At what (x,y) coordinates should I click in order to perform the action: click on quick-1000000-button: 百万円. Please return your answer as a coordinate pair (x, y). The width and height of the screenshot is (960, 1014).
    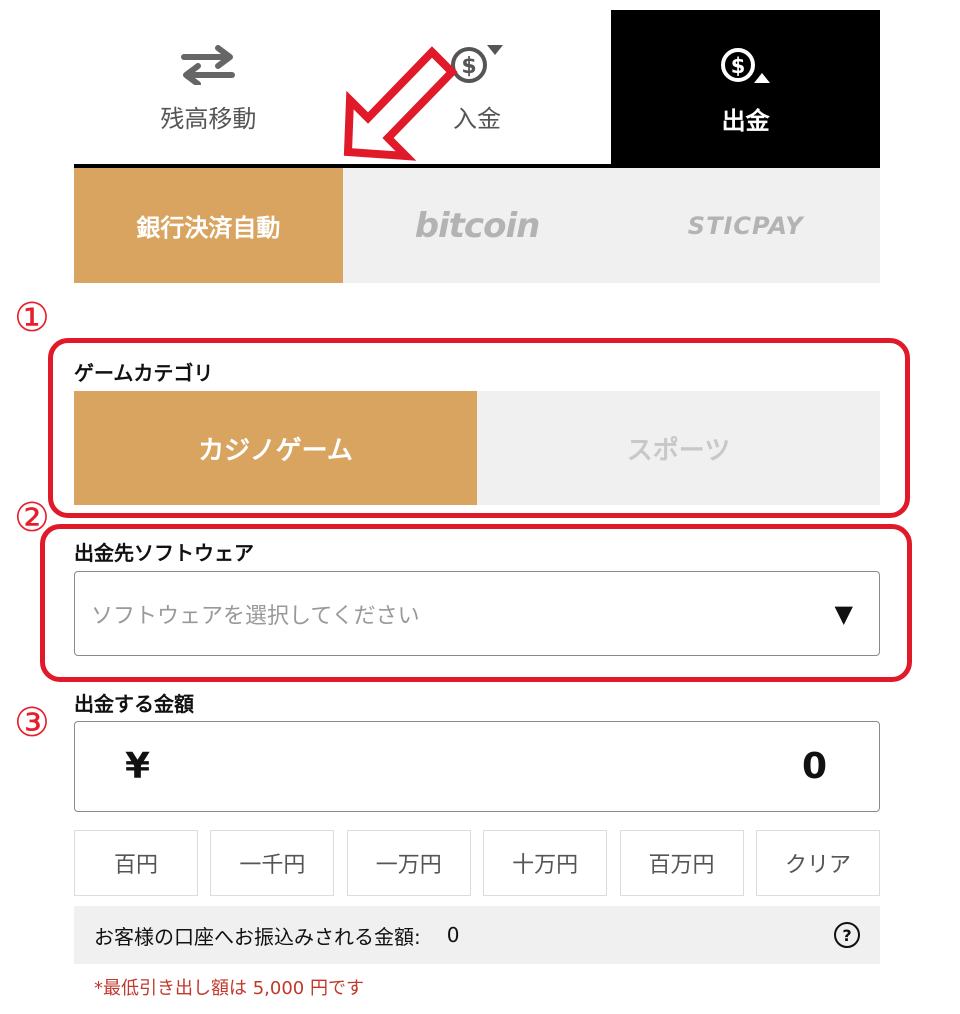
    Looking at the image, I should click on (681, 863).